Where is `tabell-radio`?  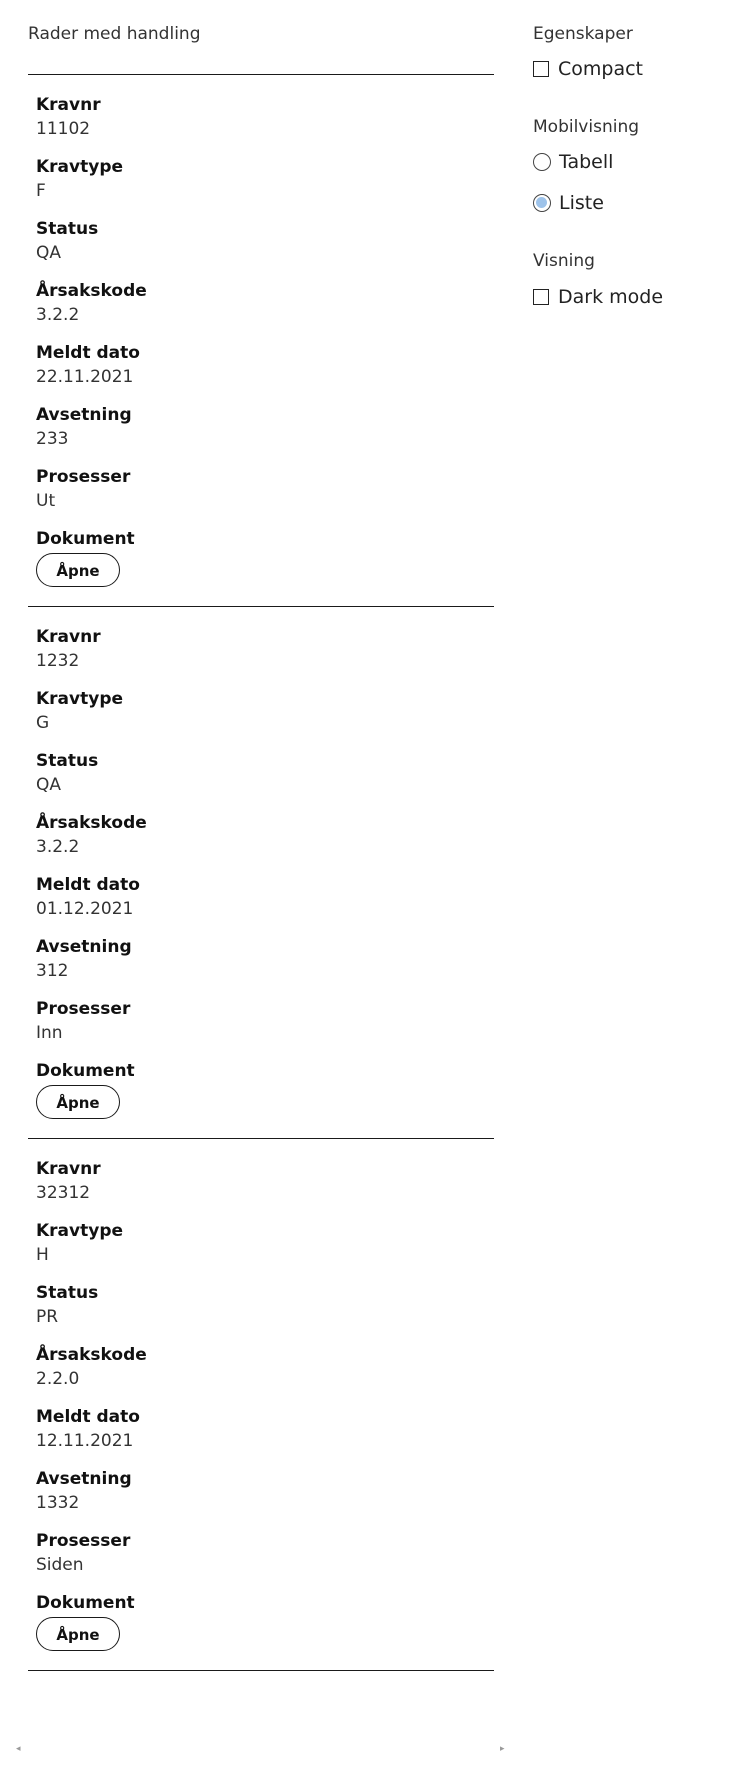 tabell-radio is located at coordinates (542, 162).